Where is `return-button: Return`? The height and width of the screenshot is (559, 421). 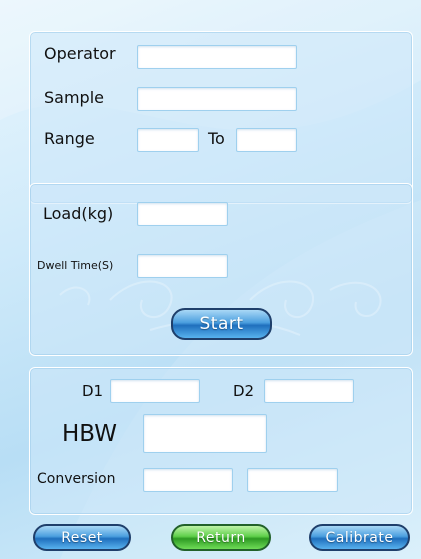
return-button: Return is located at coordinates (221, 537).